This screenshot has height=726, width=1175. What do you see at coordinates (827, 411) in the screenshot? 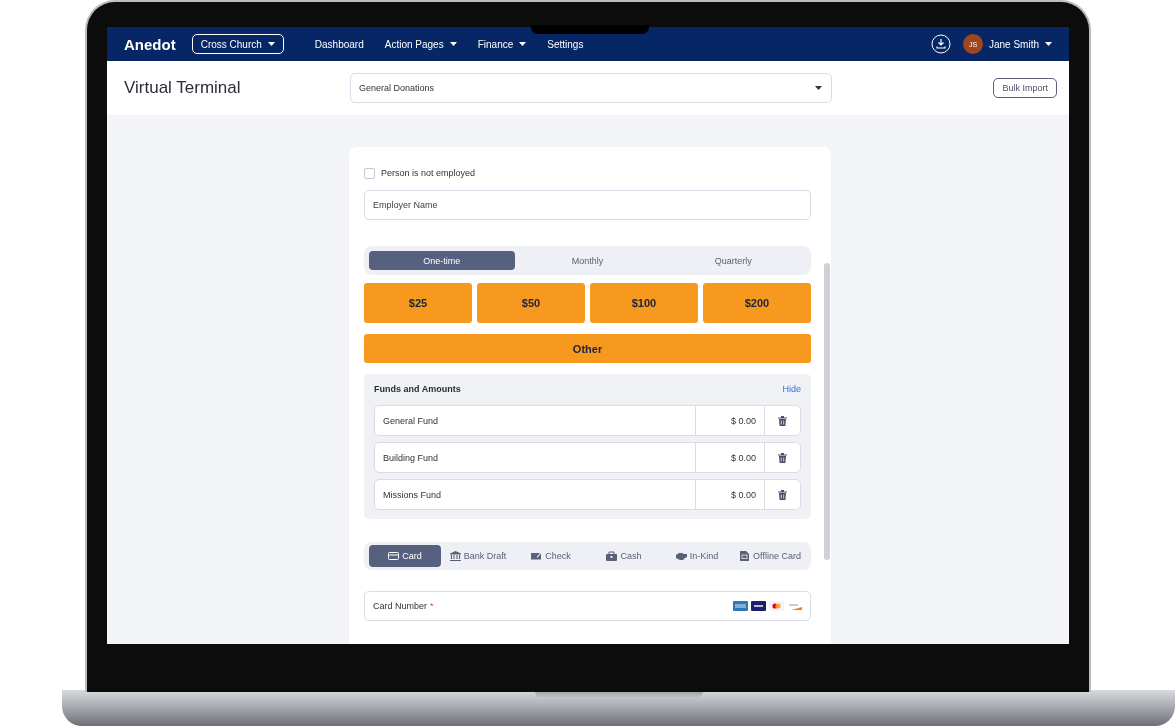
I see `scrollbar` at bounding box center [827, 411].